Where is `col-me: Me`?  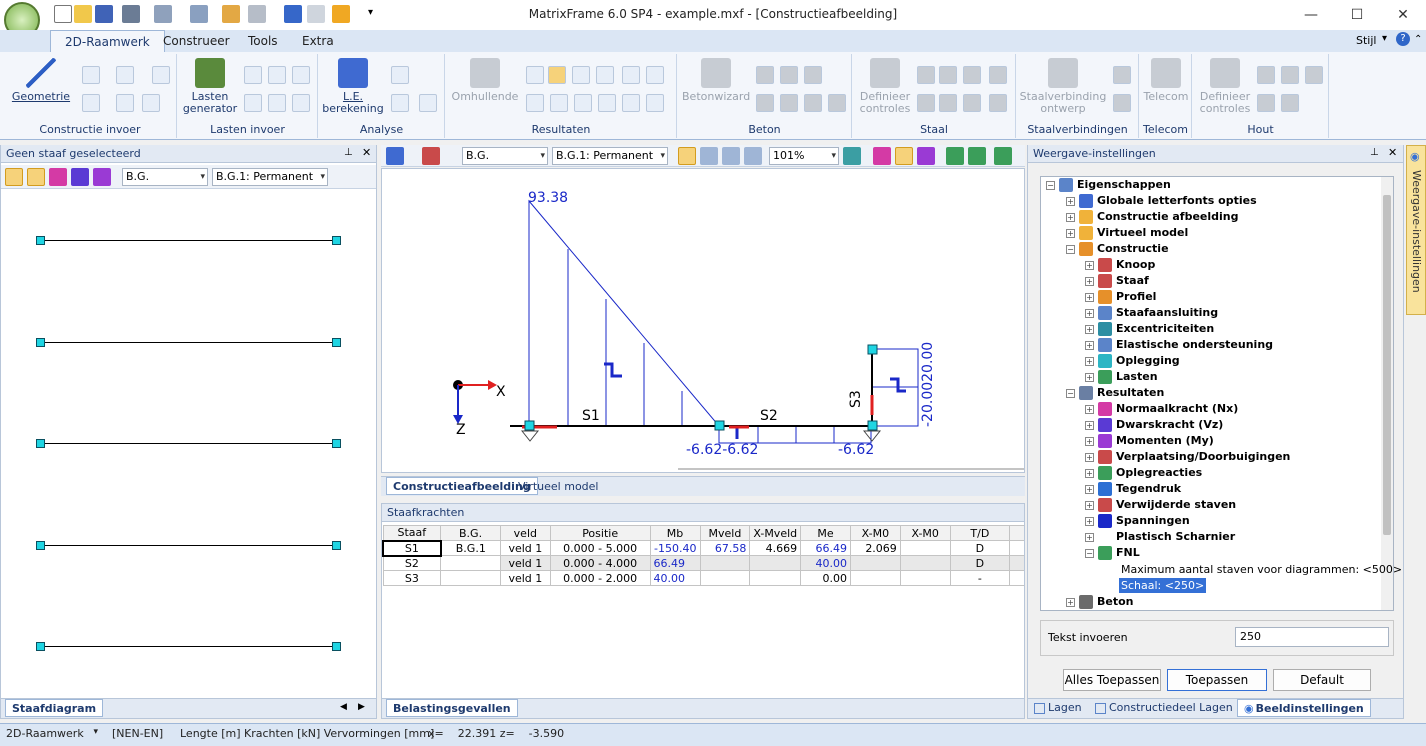
col-me: Me is located at coordinates (825, 533).